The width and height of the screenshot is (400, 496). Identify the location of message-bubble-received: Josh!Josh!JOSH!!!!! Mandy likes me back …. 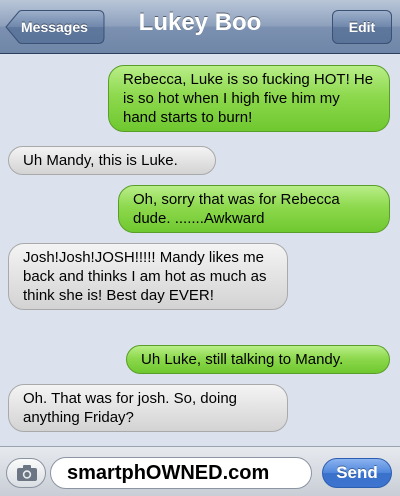
(148, 276).